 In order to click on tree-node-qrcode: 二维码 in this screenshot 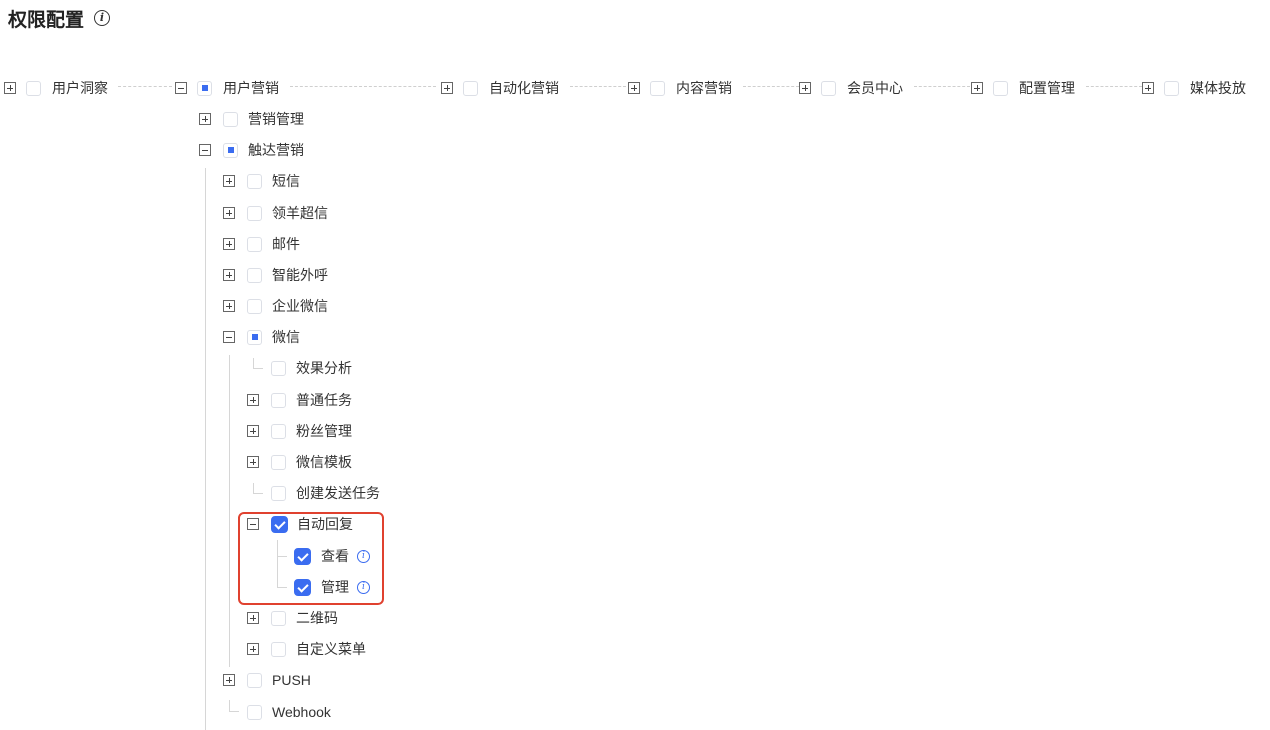, I will do `click(292, 618)`.